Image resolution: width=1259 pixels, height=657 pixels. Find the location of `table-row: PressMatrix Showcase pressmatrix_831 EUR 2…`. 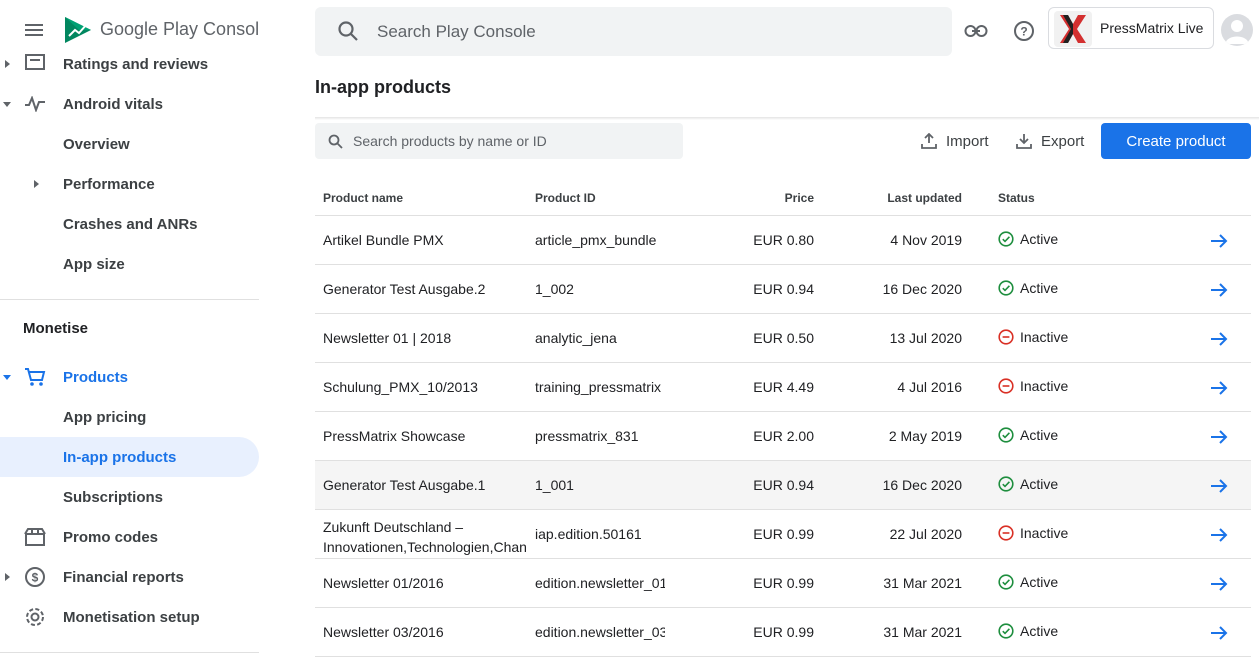

table-row: PressMatrix Showcase pressmatrix_831 EUR 2… is located at coordinates (783, 436).